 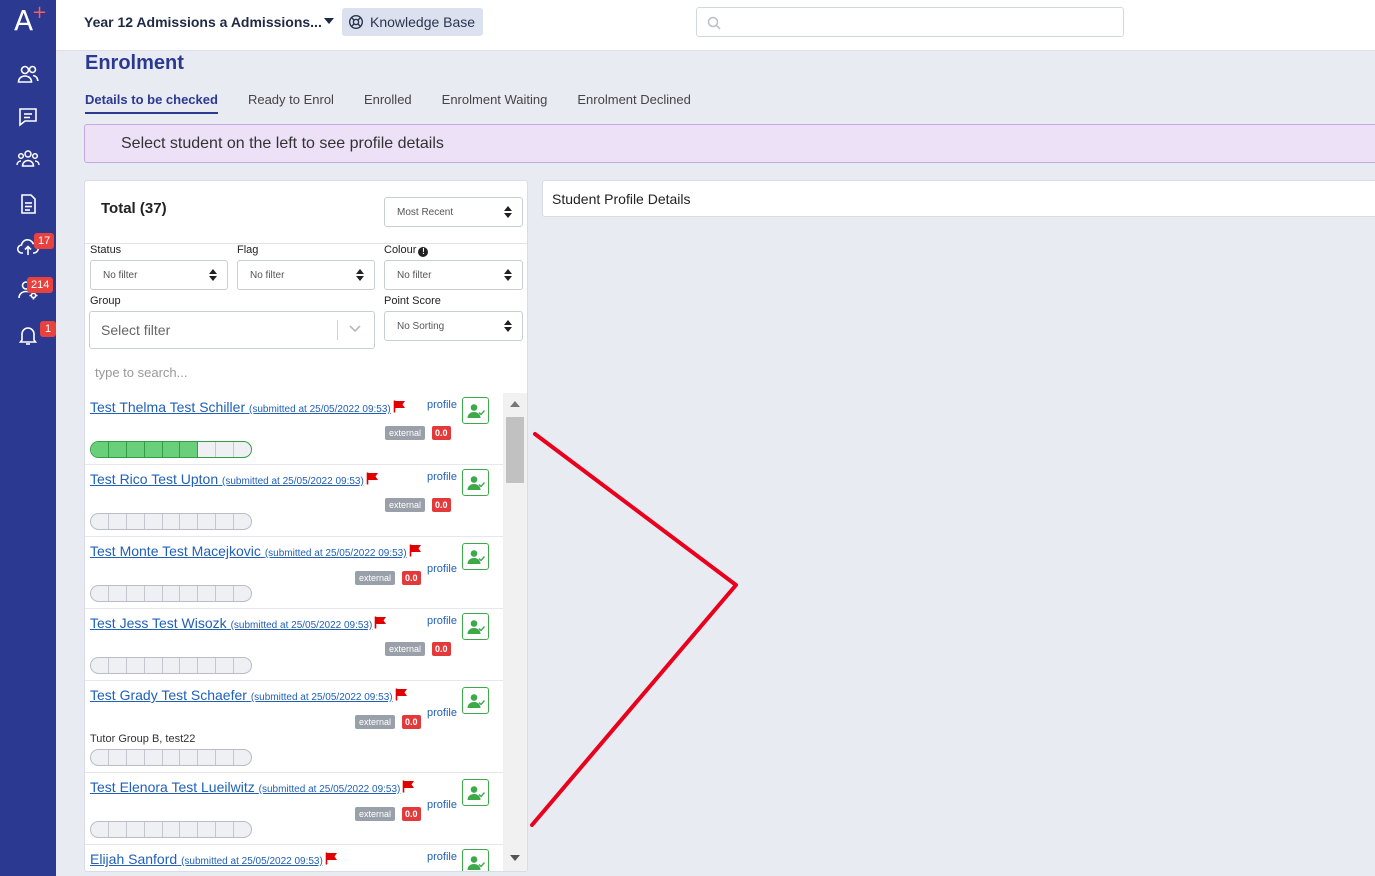 What do you see at coordinates (28, 204) in the screenshot?
I see `document-icon` at bounding box center [28, 204].